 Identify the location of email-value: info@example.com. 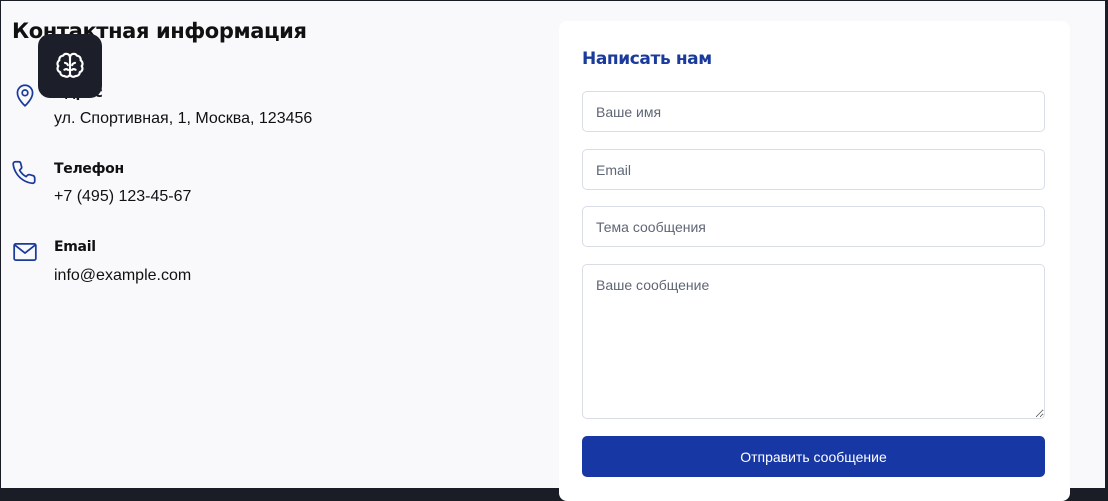
(122, 276).